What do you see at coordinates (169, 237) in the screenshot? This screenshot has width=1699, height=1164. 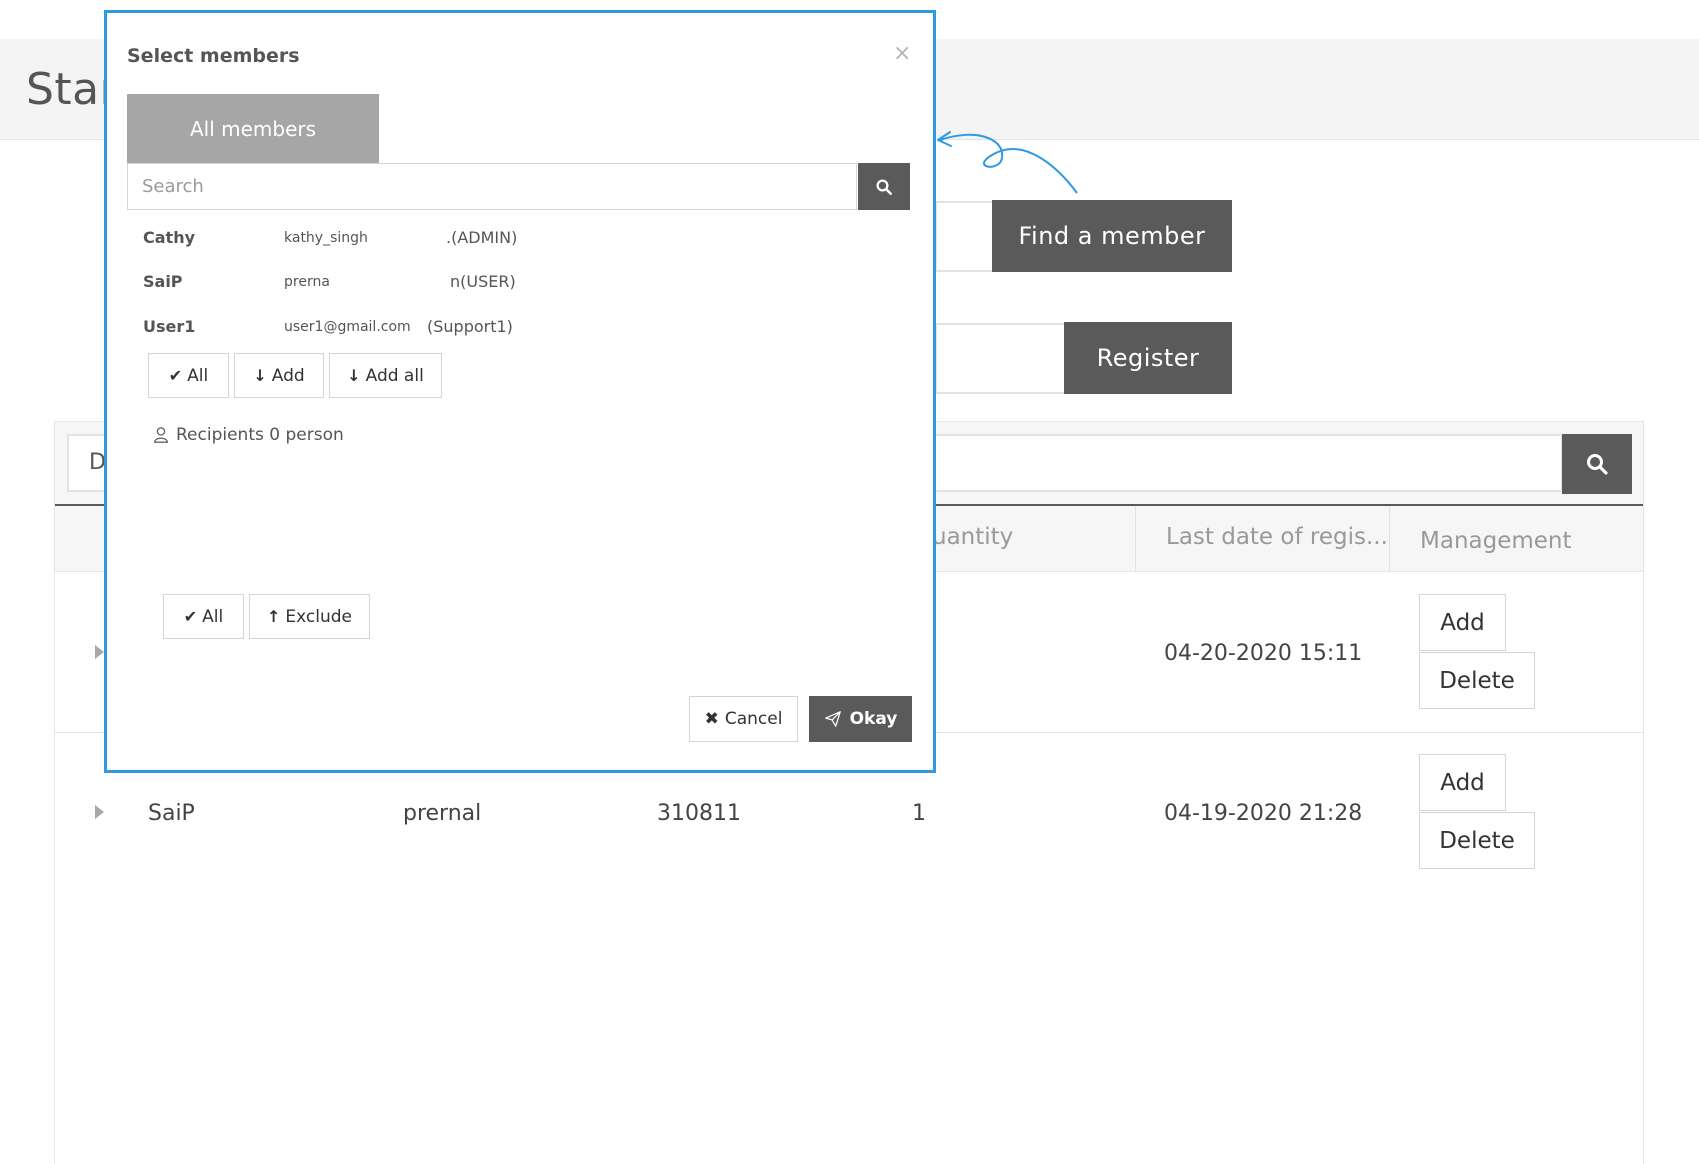 I see `member-name: Cathy` at bounding box center [169, 237].